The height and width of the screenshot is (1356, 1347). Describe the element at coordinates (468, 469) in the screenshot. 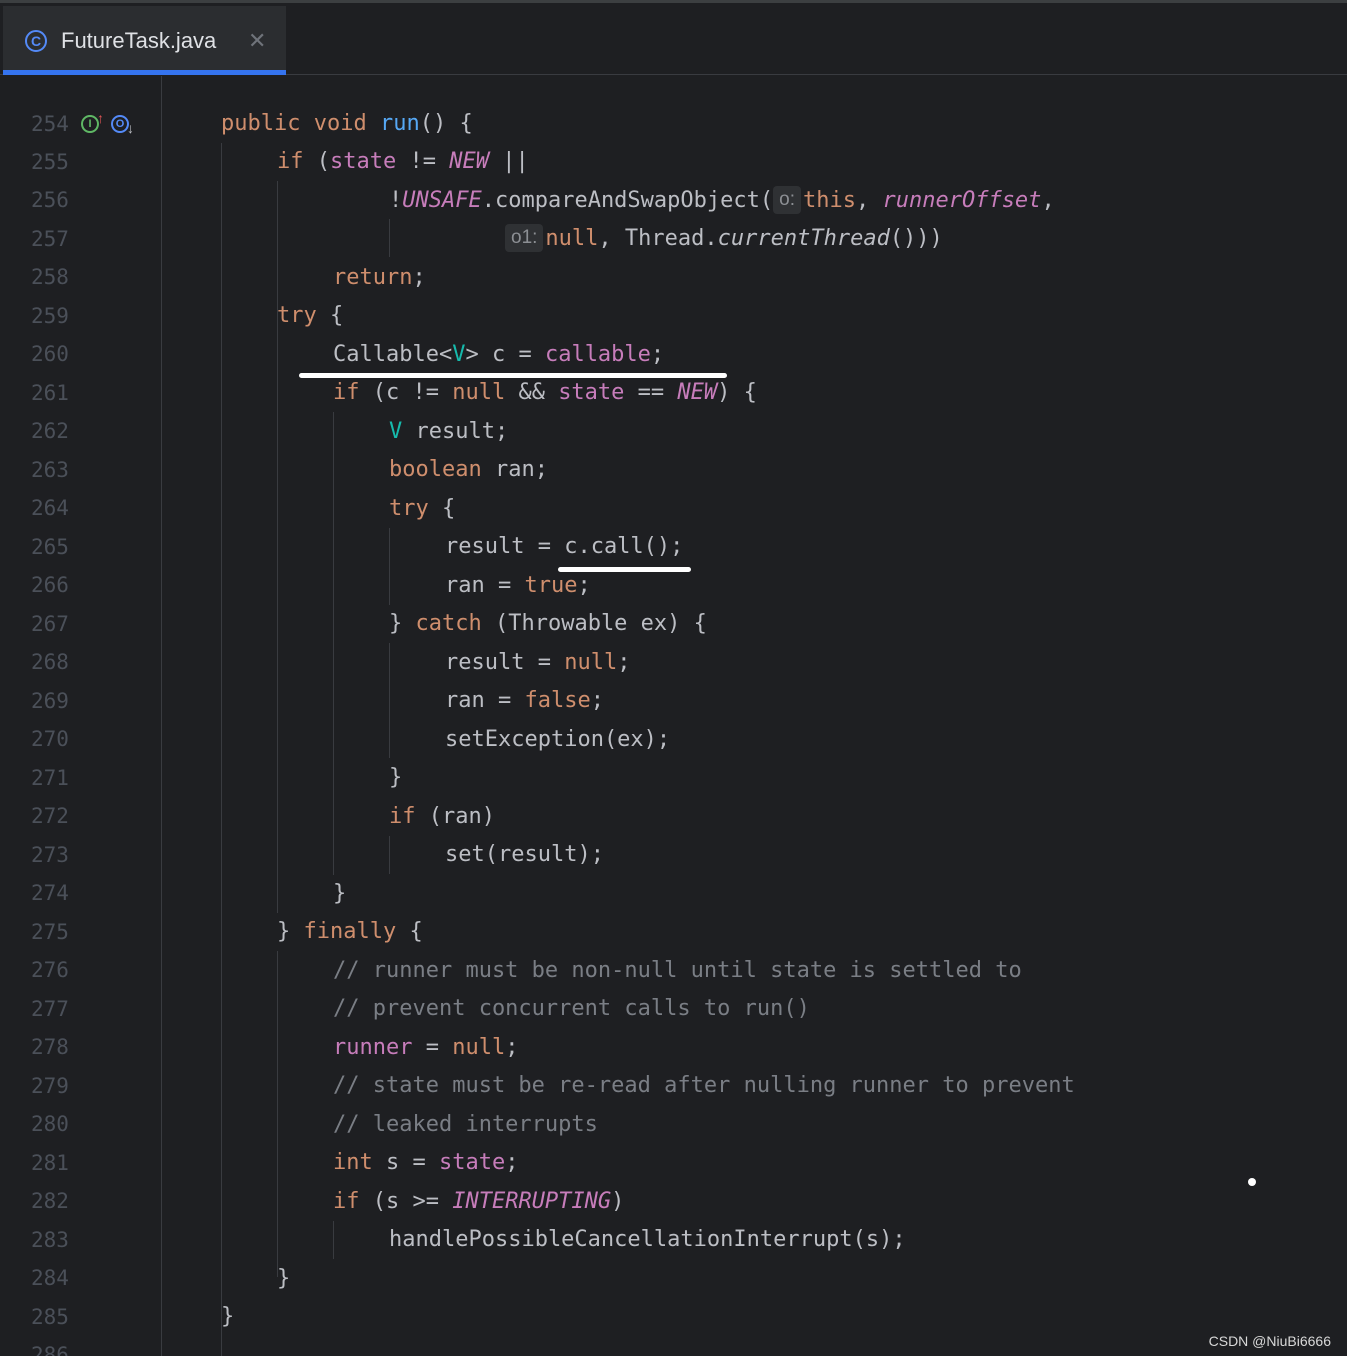

I see `code-text: boolean ran;` at that location.